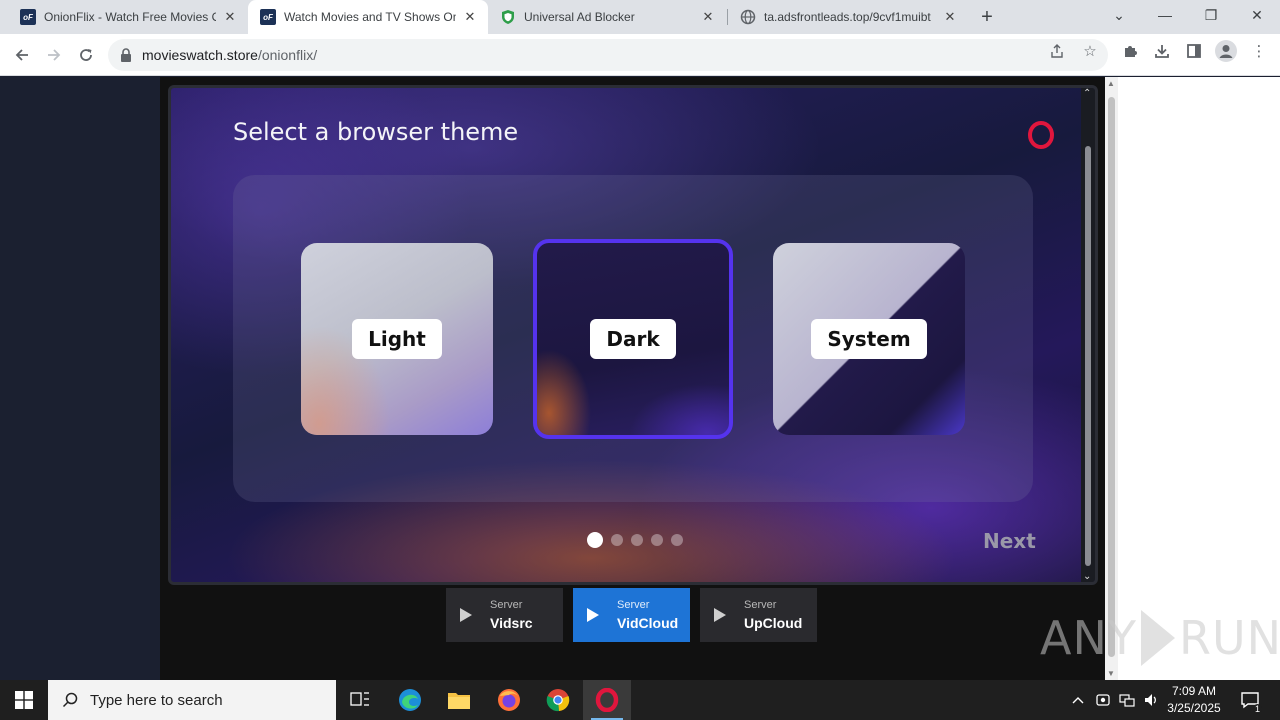  What do you see at coordinates (1194, 708) in the screenshot?
I see `clock-date: 3/25/2025` at bounding box center [1194, 708].